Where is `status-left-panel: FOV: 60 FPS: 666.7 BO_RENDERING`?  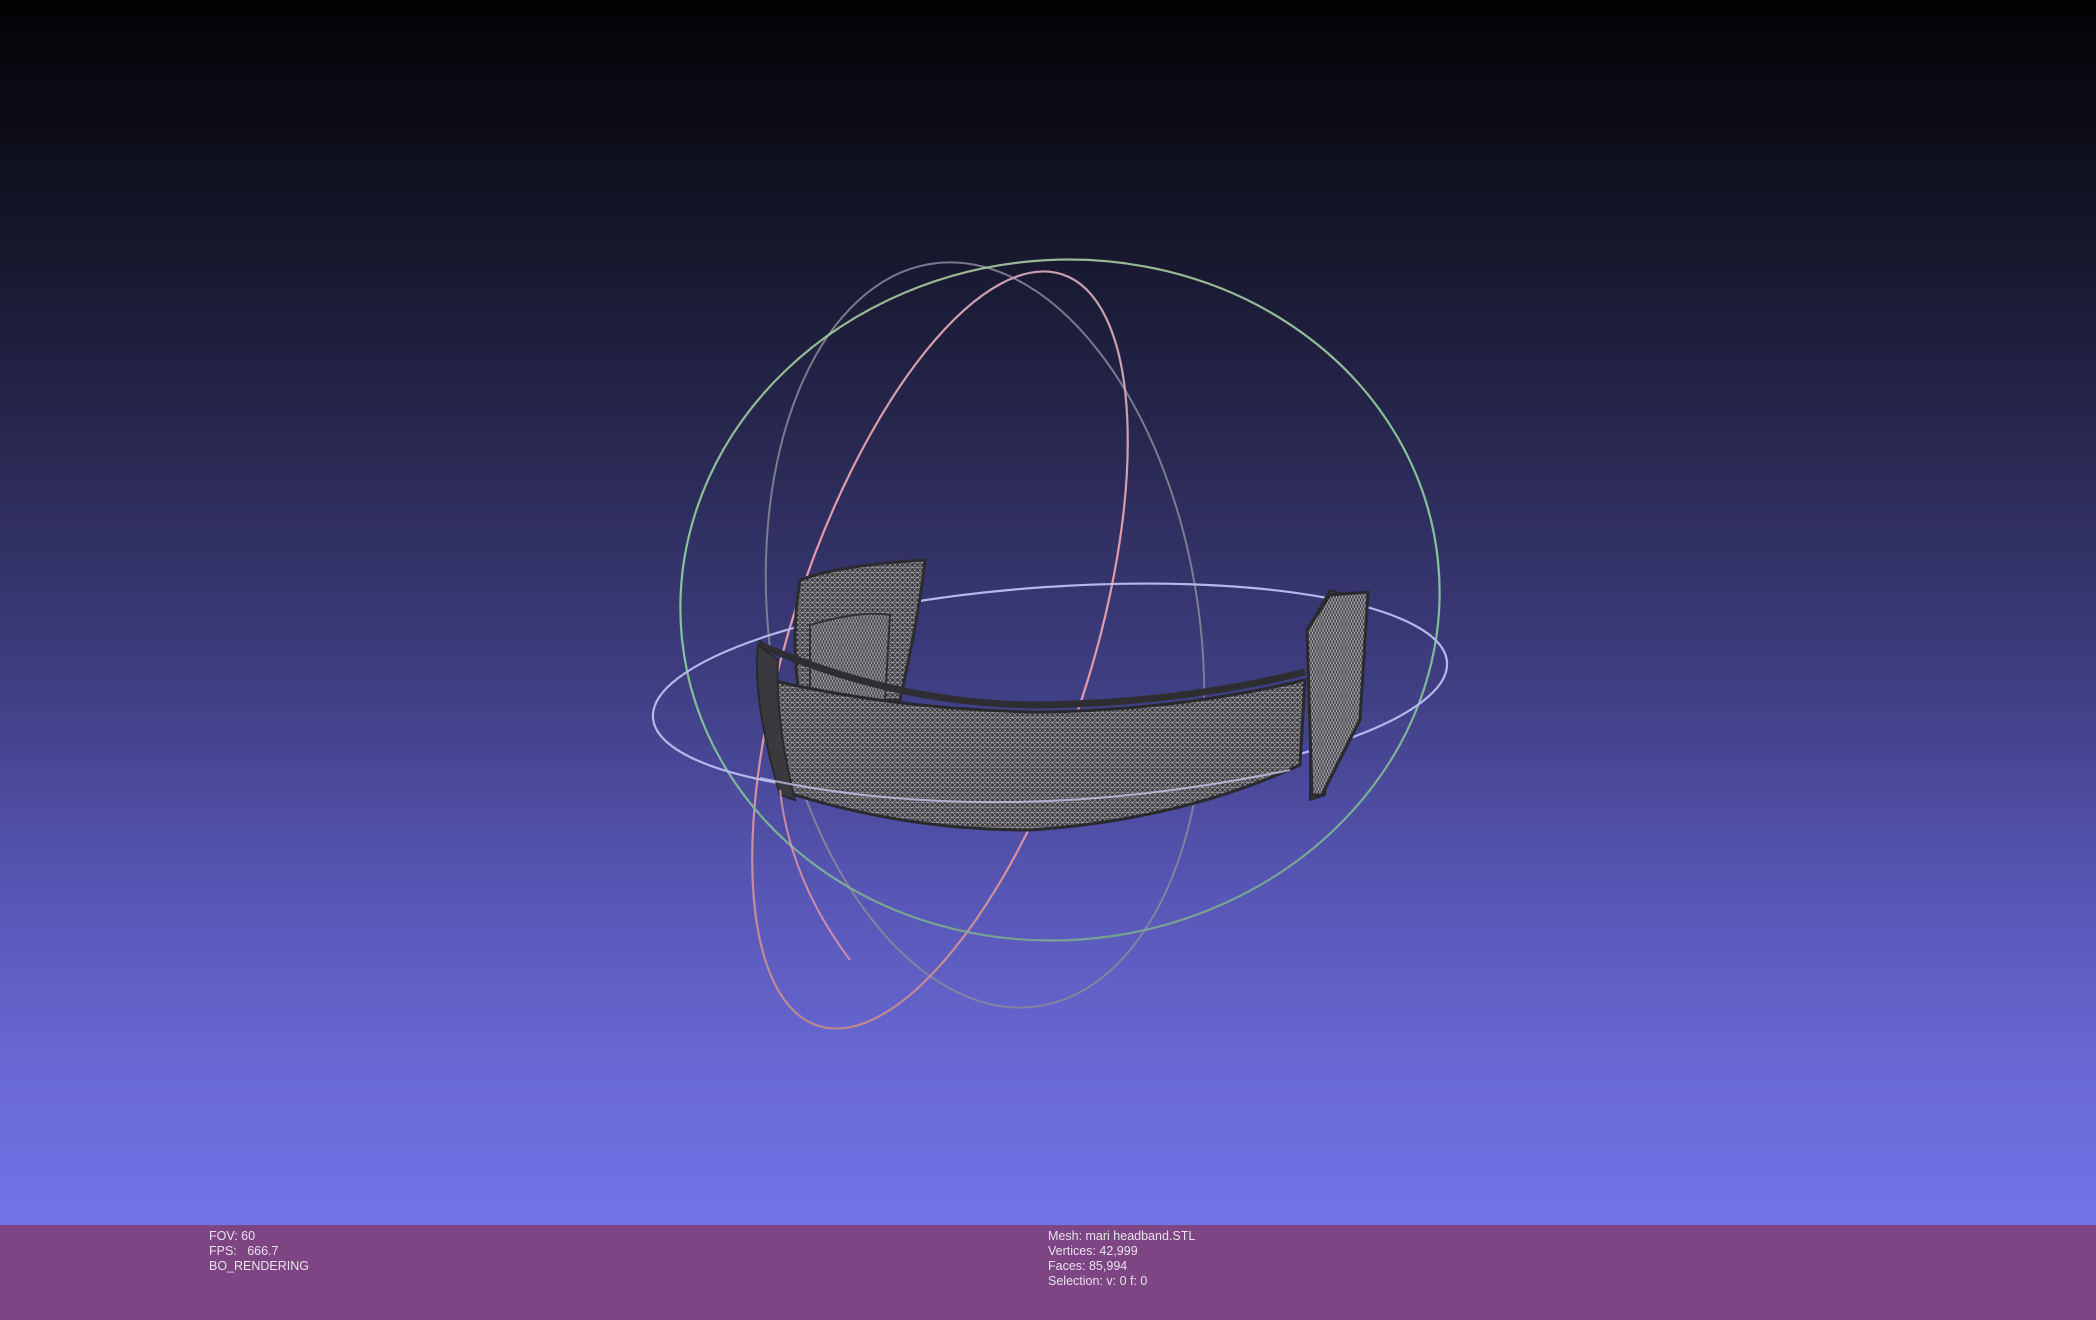
status-left-panel: FOV: 60 FPS: 666.7 BO_RENDERING is located at coordinates (259, 1251).